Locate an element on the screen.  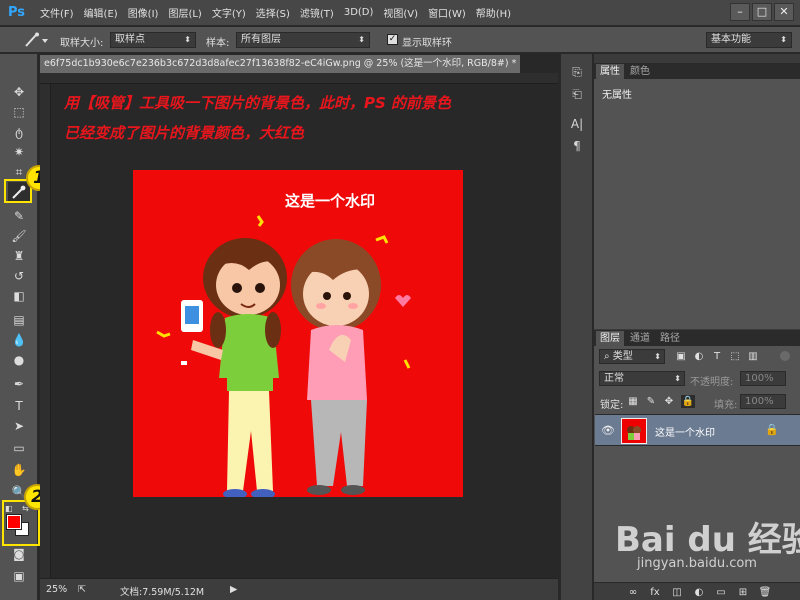
tab-paths: 路径 is located at coordinates (670, 338).